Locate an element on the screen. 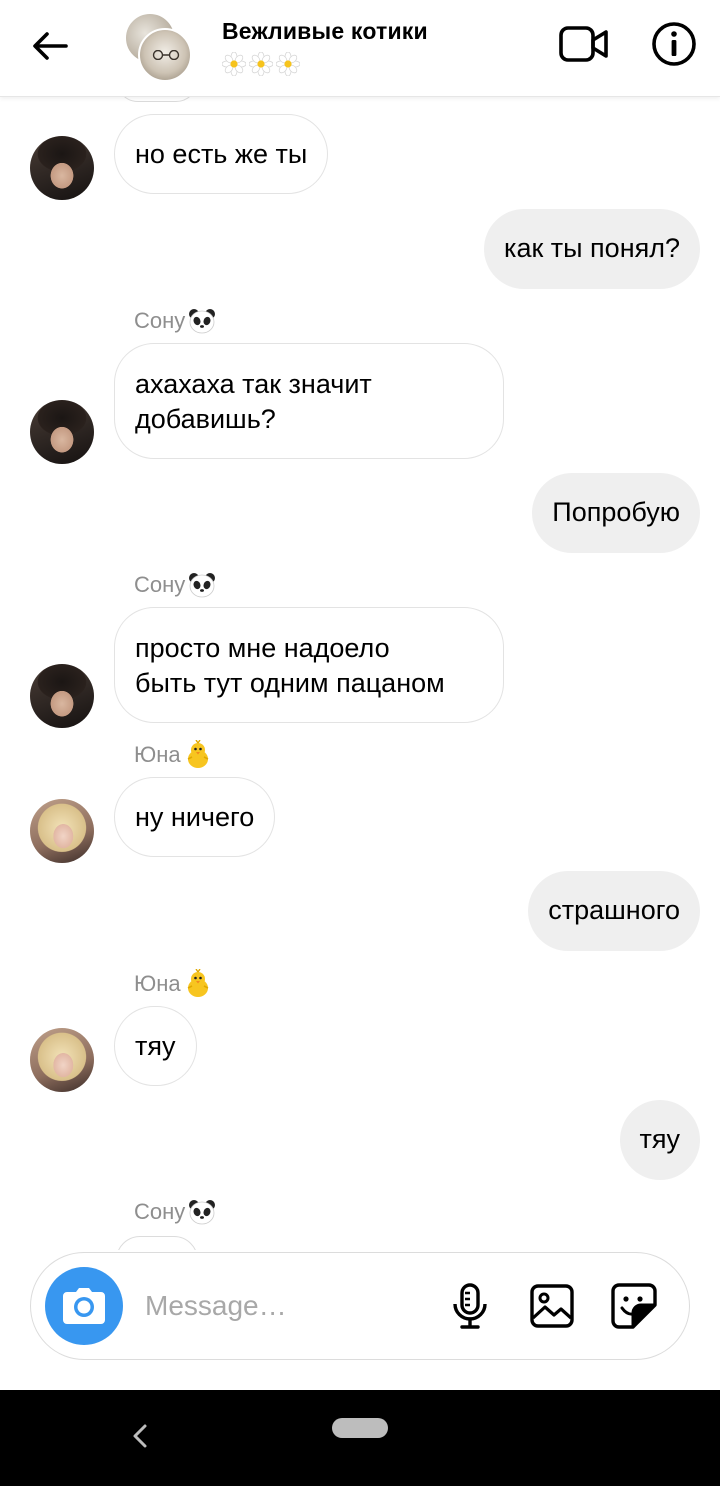 The height and width of the screenshot is (1486, 720). image-icon is located at coordinates (552, 1306).